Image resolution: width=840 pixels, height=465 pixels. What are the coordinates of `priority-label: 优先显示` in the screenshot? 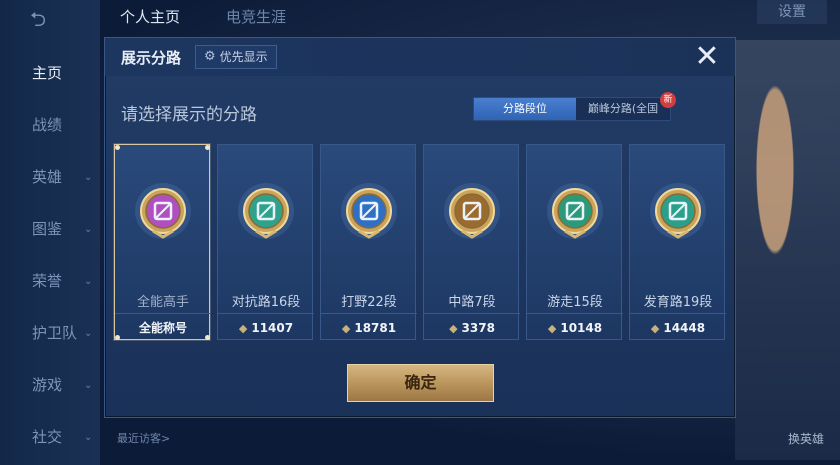 It's located at (243, 57).